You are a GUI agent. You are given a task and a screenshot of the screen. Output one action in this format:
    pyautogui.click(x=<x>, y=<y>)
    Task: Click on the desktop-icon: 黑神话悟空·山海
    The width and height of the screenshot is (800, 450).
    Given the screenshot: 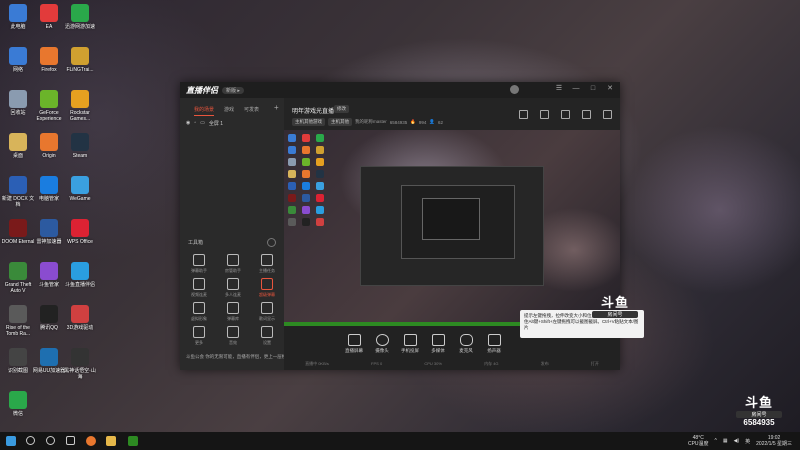 What is the action you would take?
    pyautogui.click(x=80, y=364)
    